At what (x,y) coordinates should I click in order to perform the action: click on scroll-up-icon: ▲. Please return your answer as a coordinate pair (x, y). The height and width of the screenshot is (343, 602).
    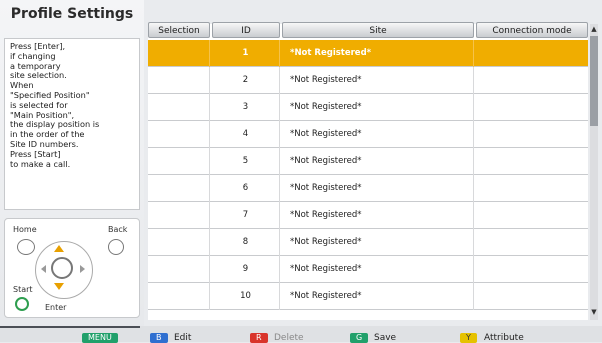
    Looking at the image, I should click on (594, 29).